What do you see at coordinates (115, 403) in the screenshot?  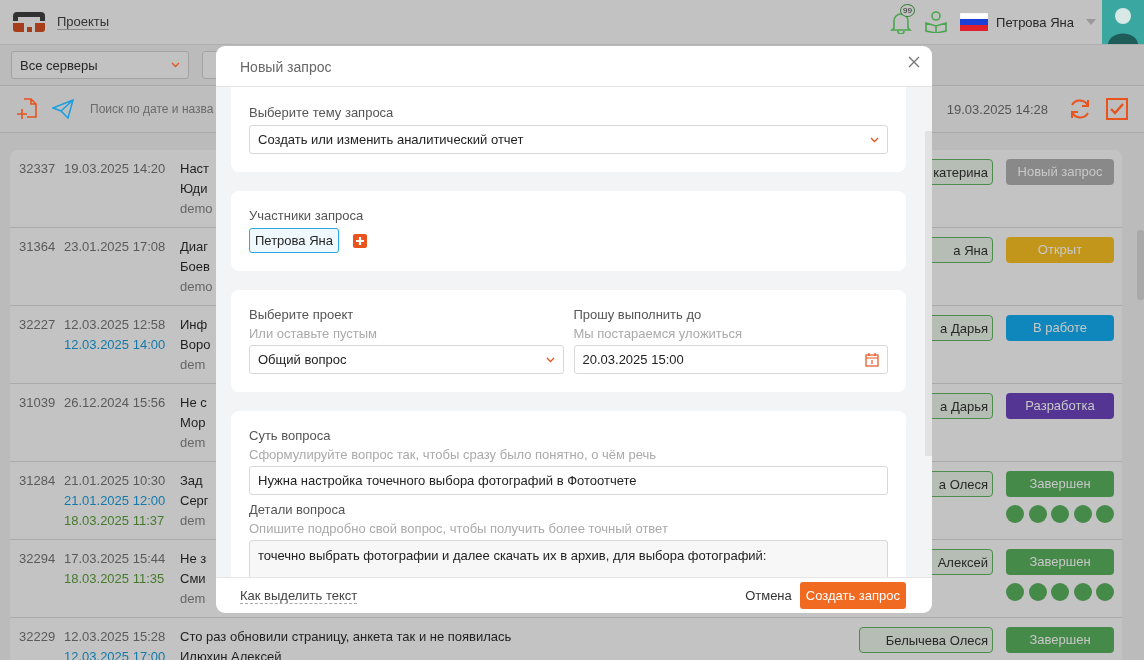 I see `request-date: 26.12.2024 15:56` at bounding box center [115, 403].